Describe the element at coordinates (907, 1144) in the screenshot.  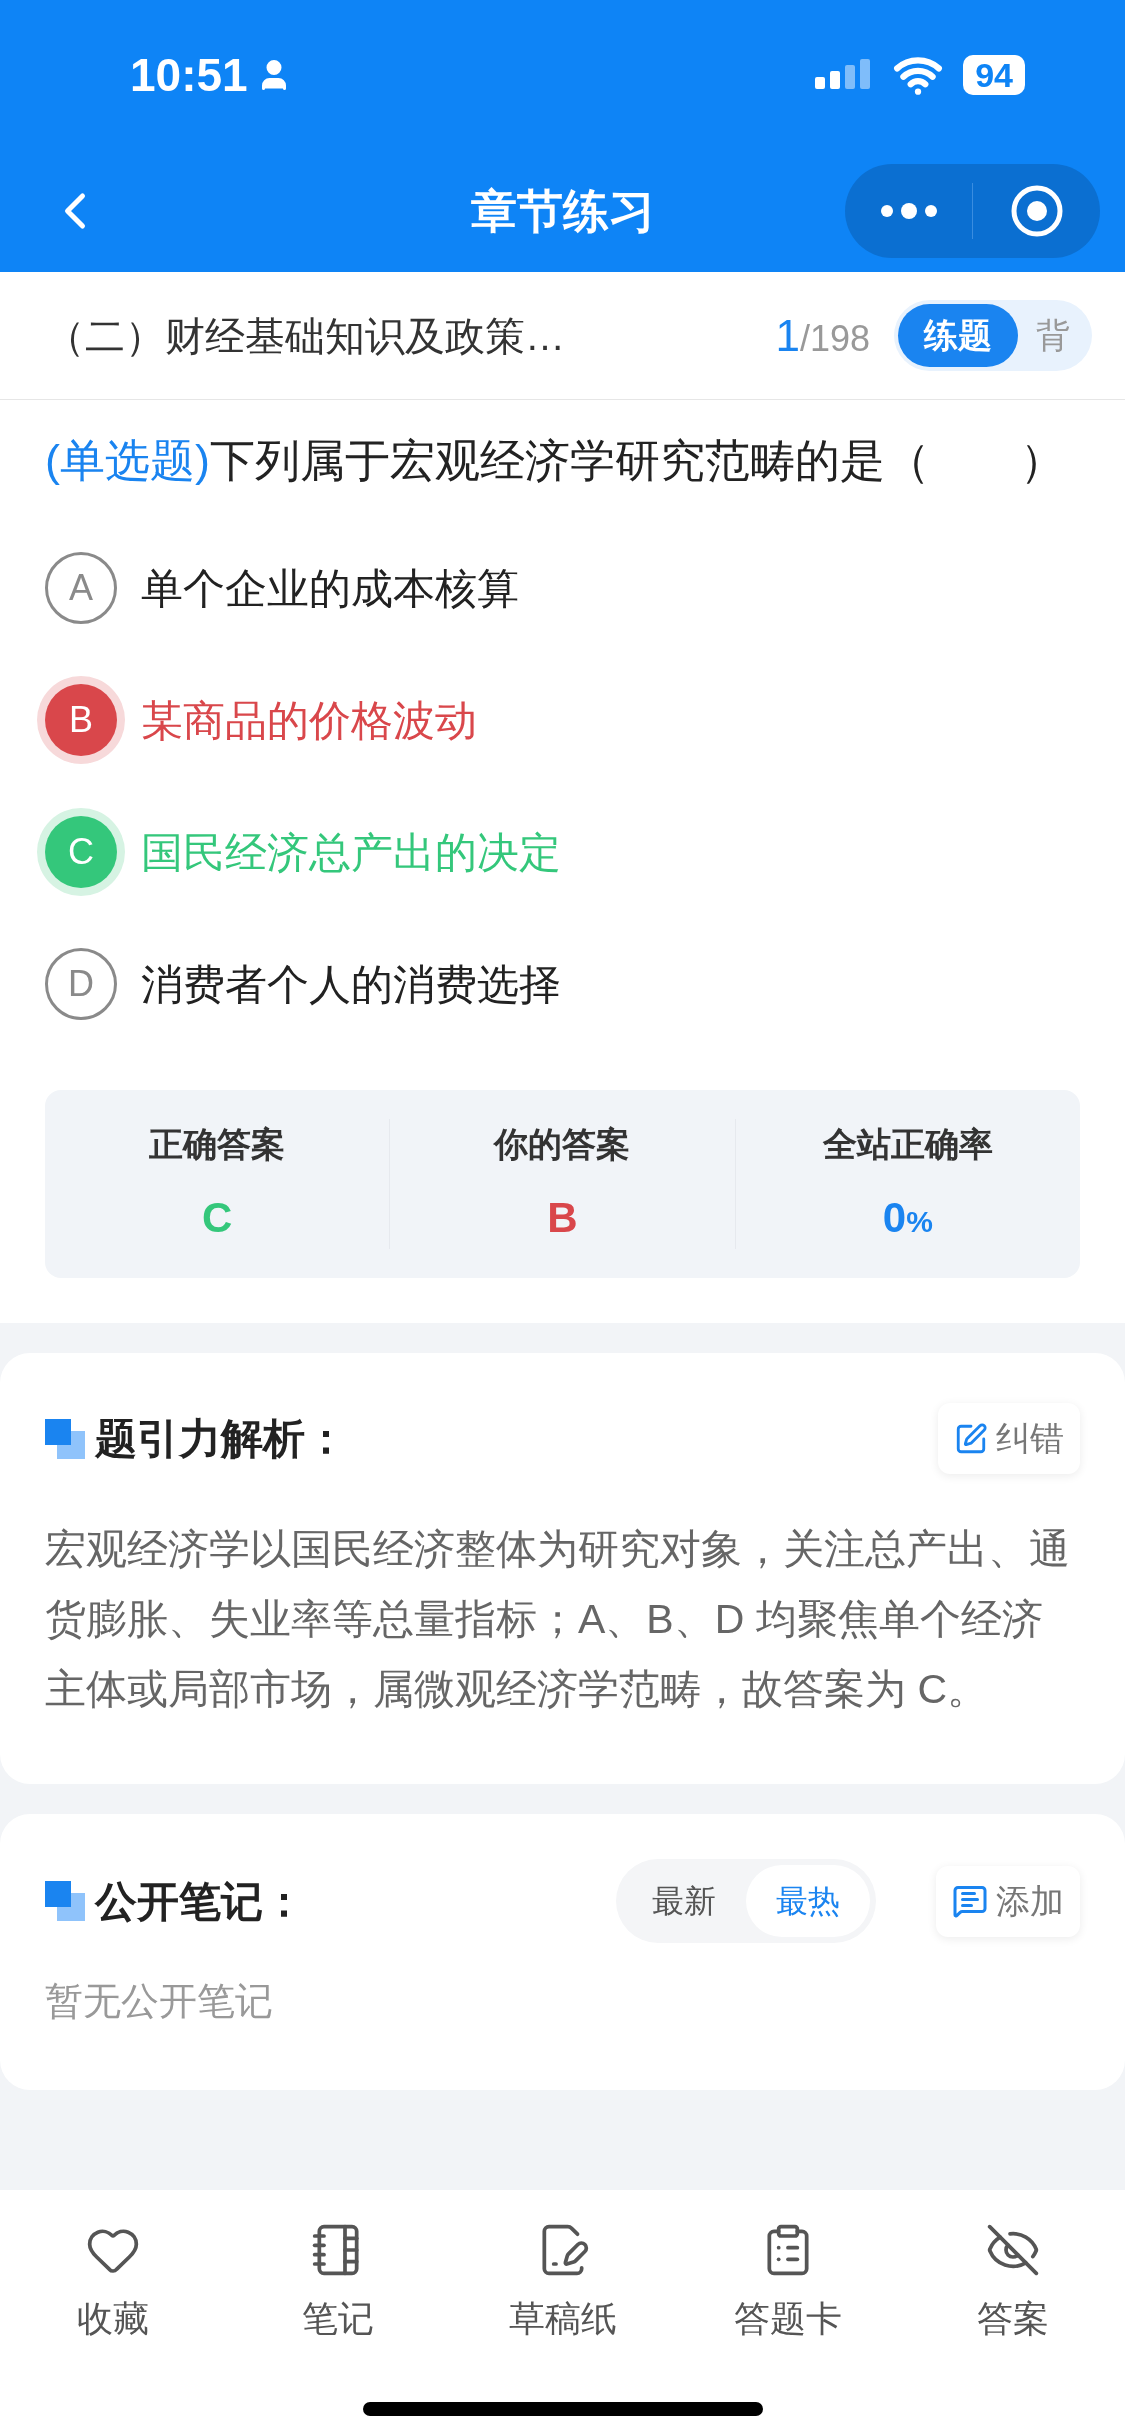
I see `stat-label: 全站正确率` at that location.